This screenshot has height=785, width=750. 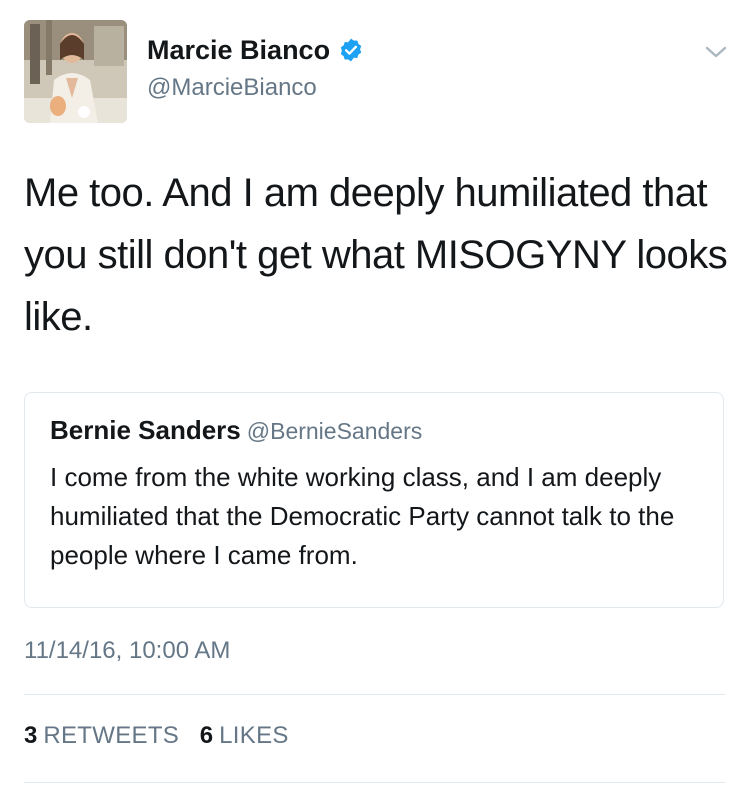 I want to click on chevron-down-icon, so click(x=716, y=52).